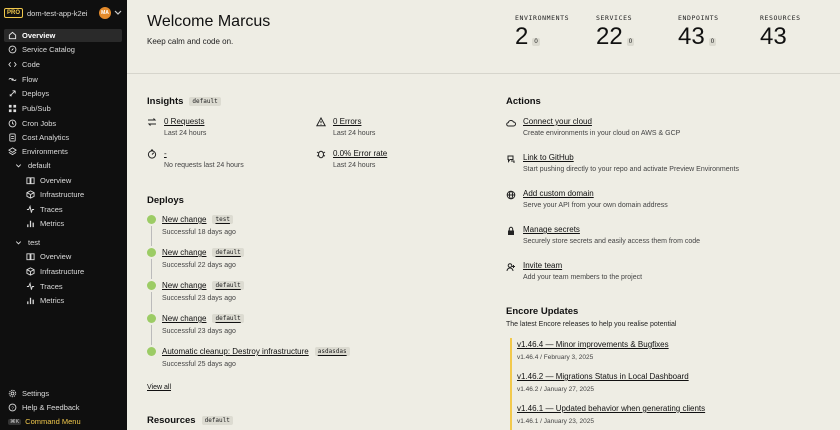 The height and width of the screenshot is (430, 840). Describe the element at coordinates (542, 265) in the screenshot. I see `action-title: Invite team` at that location.